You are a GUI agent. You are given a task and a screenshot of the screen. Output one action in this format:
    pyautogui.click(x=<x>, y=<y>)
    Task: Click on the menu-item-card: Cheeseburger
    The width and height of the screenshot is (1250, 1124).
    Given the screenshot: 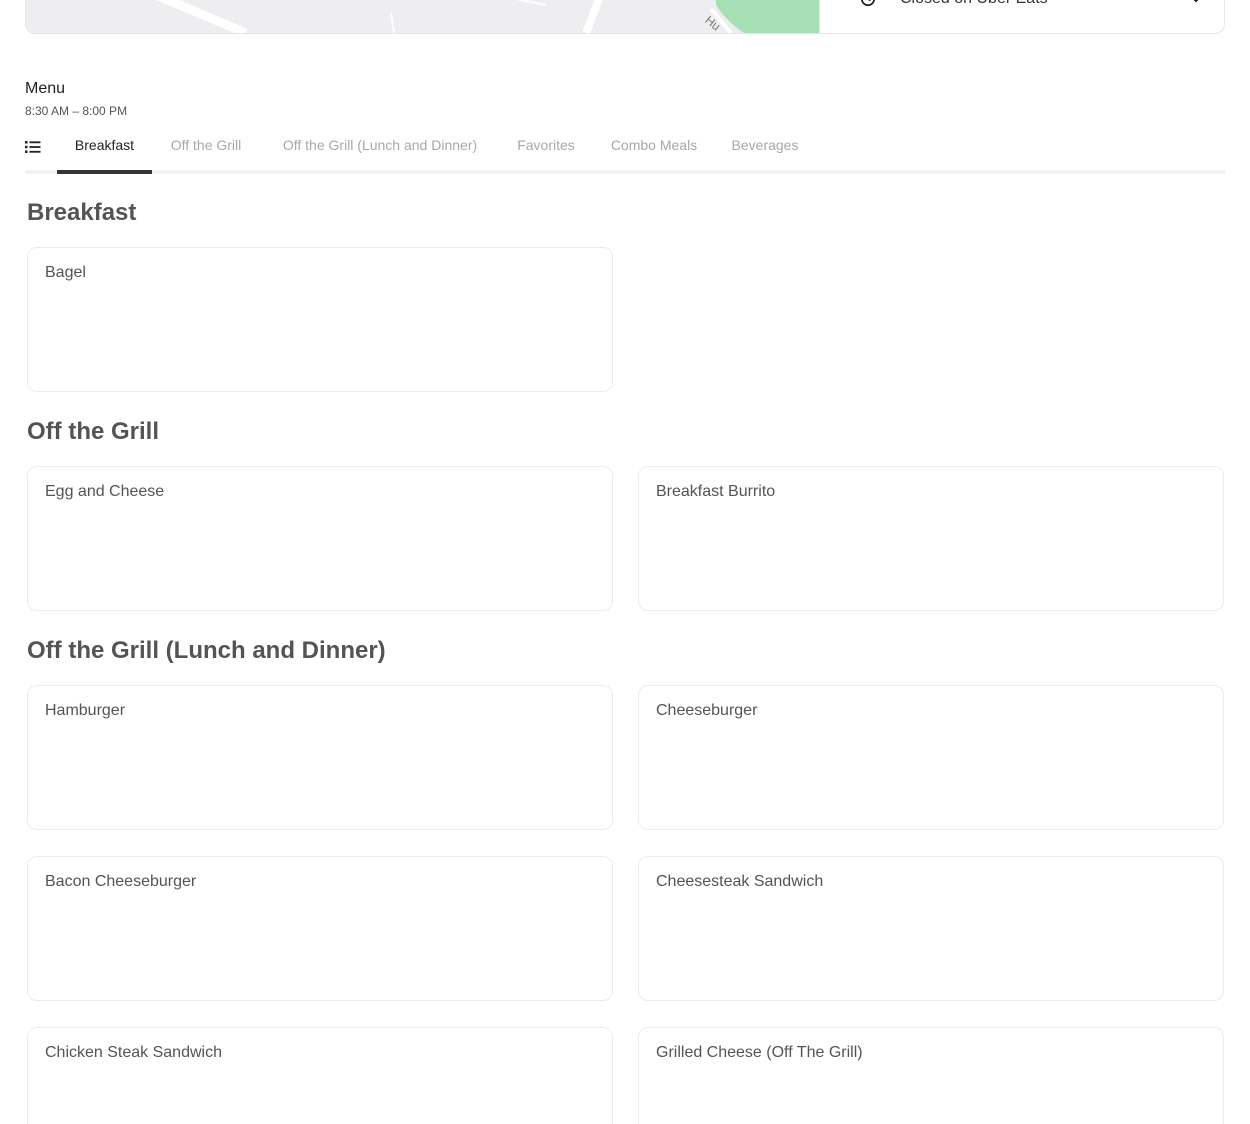 What is the action you would take?
    pyautogui.click(x=931, y=757)
    